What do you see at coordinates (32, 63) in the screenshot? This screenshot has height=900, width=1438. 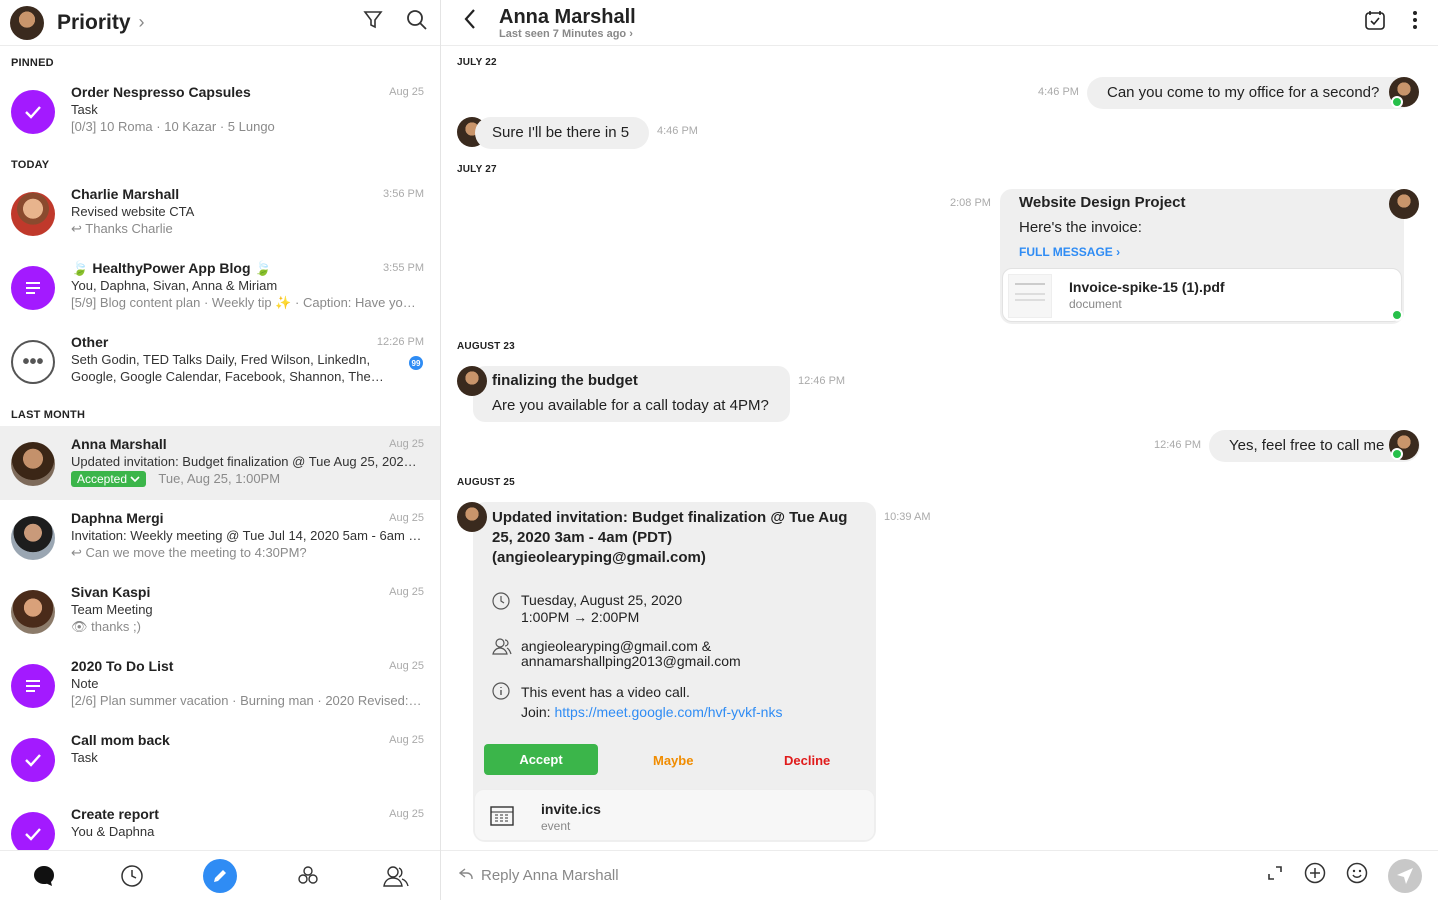 I see `section-pinned: PINNED` at bounding box center [32, 63].